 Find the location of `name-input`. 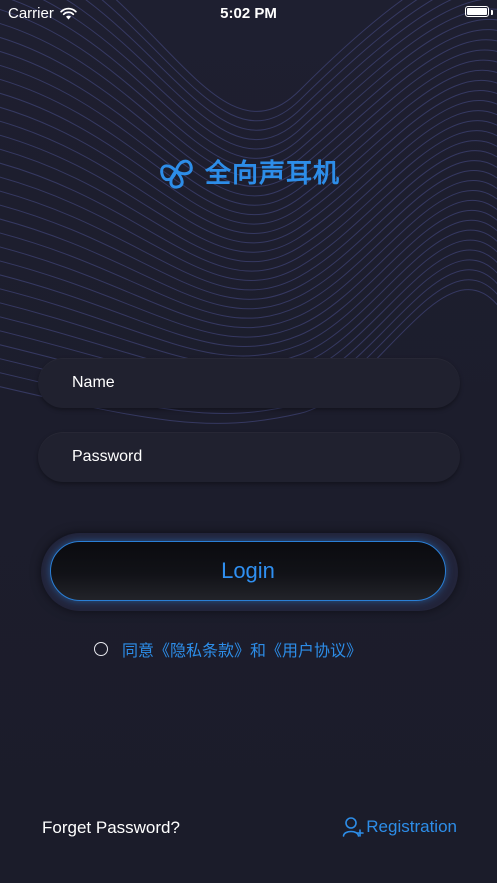

name-input is located at coordinates (249, 383).